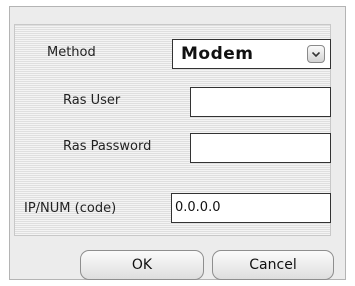 Image resolution: width=355 pixels, height=286 pixels. Describe the element at coordinates (260, 148) in the screenshot. I see `ras-password-input` at that location.